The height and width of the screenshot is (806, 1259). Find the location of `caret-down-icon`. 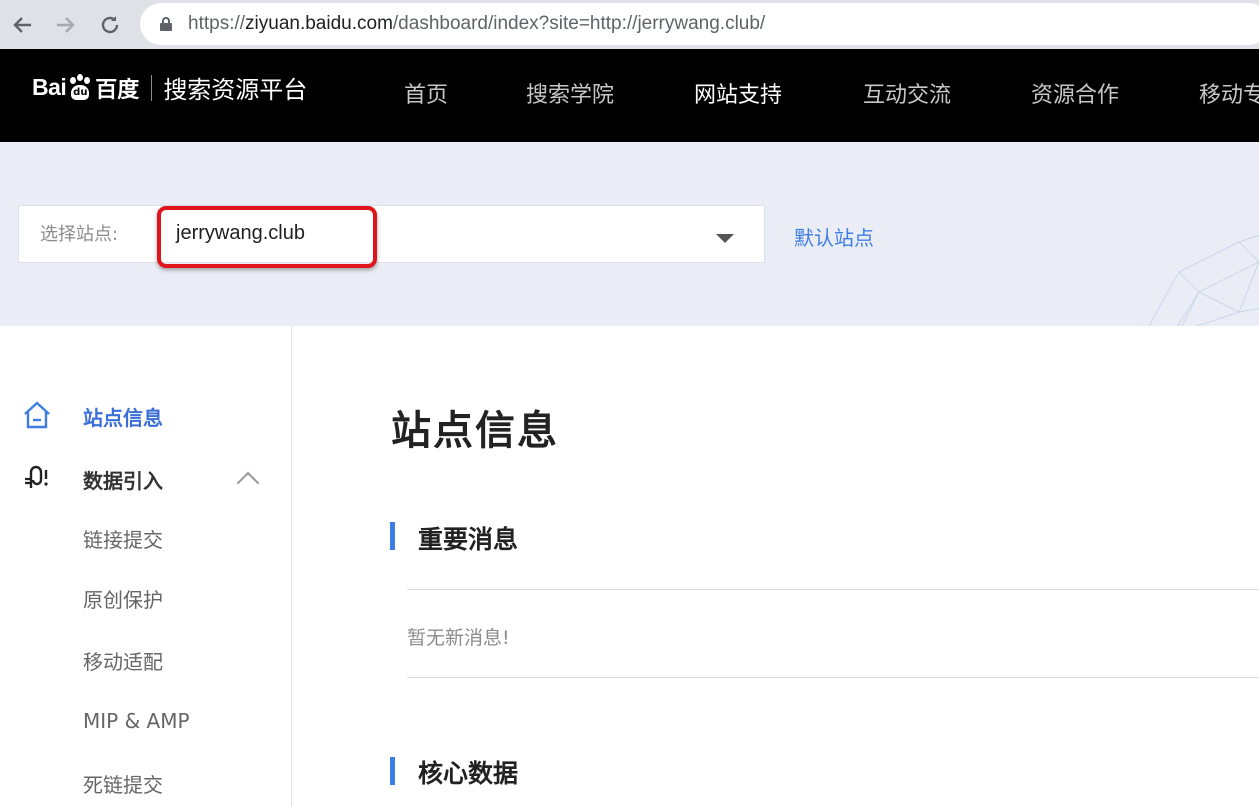

caret-down-icon is located at coordinates (725, 238).